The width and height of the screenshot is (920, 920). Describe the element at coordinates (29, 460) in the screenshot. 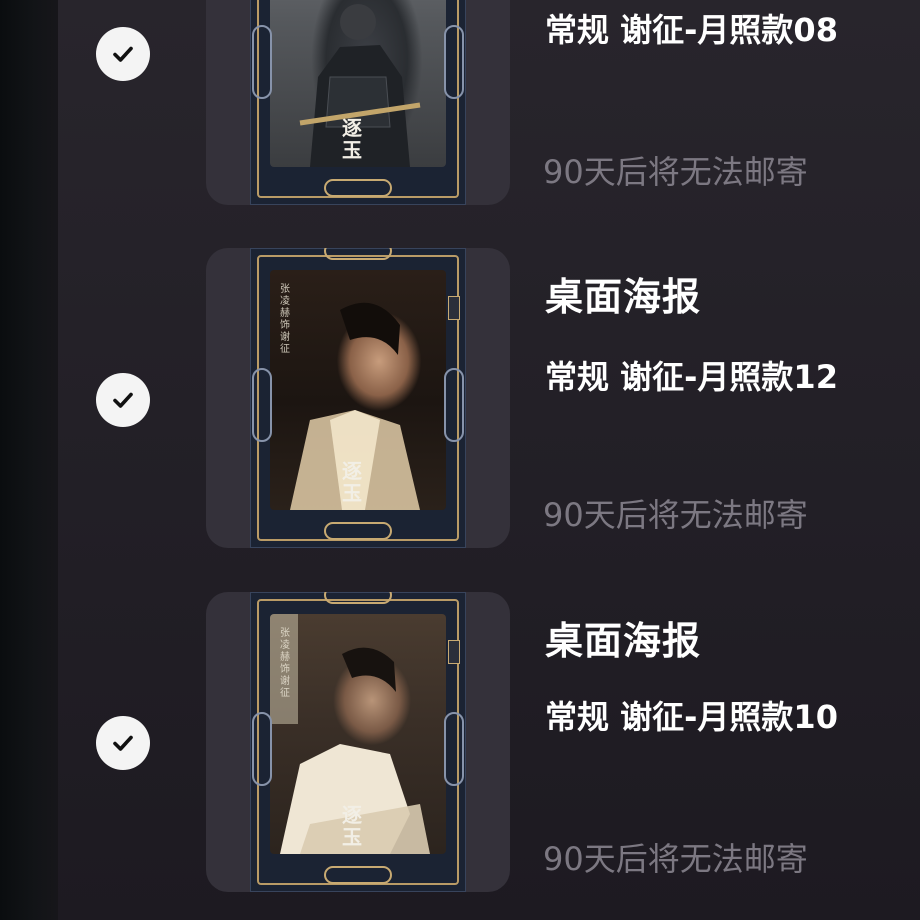

I see `left-edge` at that location.